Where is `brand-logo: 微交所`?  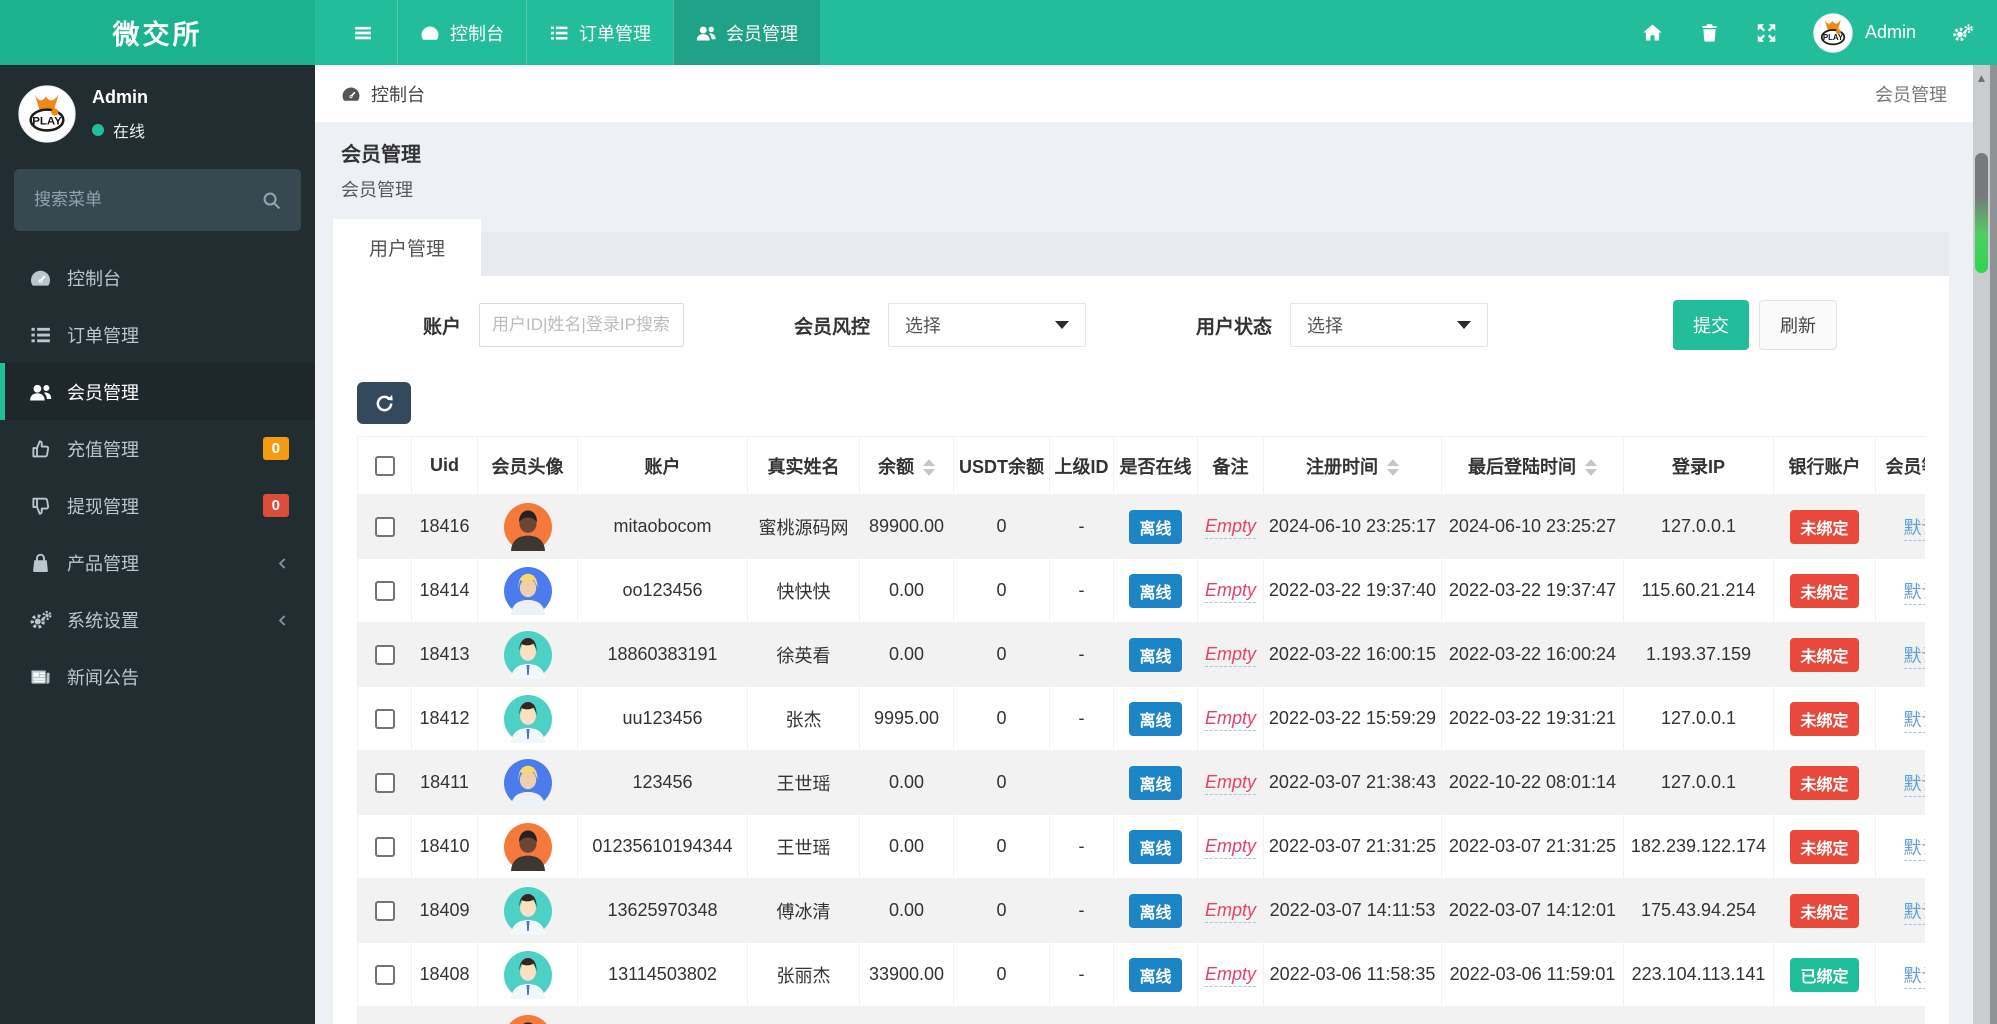
brand-logo: 微交所 is located at coordinates (157, 32).